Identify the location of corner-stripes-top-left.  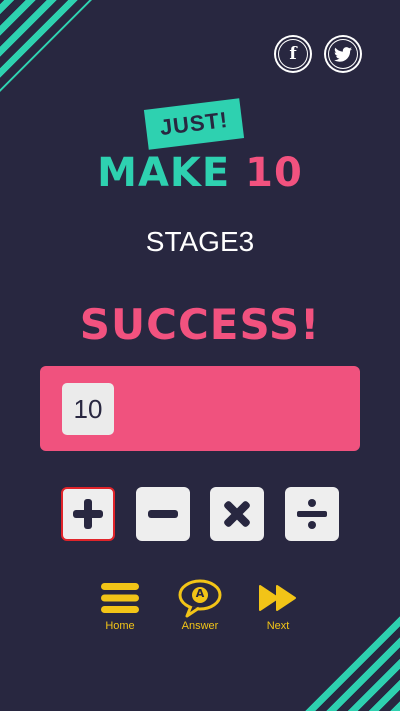
(46, 46).